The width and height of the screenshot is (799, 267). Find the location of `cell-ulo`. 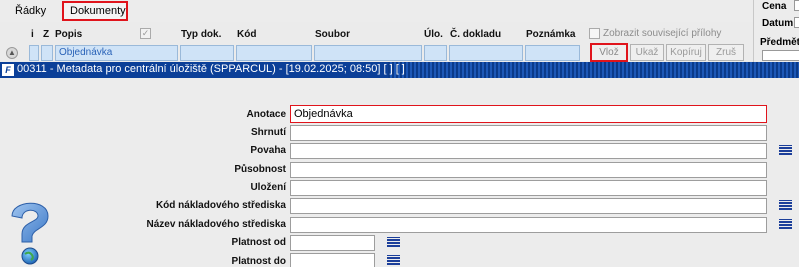

cell-ulo is located at coordinates (435, 53).